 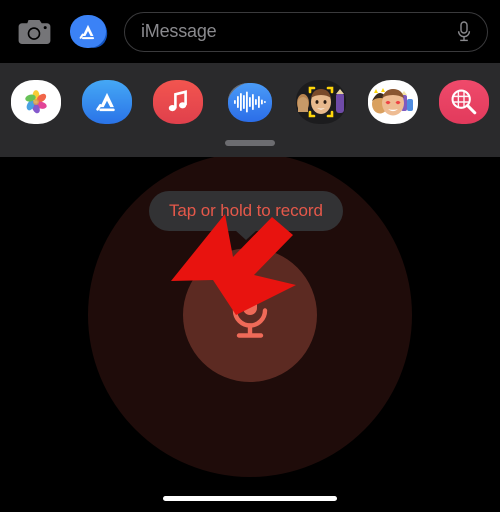 I want to click on app-item-audio, so click(x=249, y=102).